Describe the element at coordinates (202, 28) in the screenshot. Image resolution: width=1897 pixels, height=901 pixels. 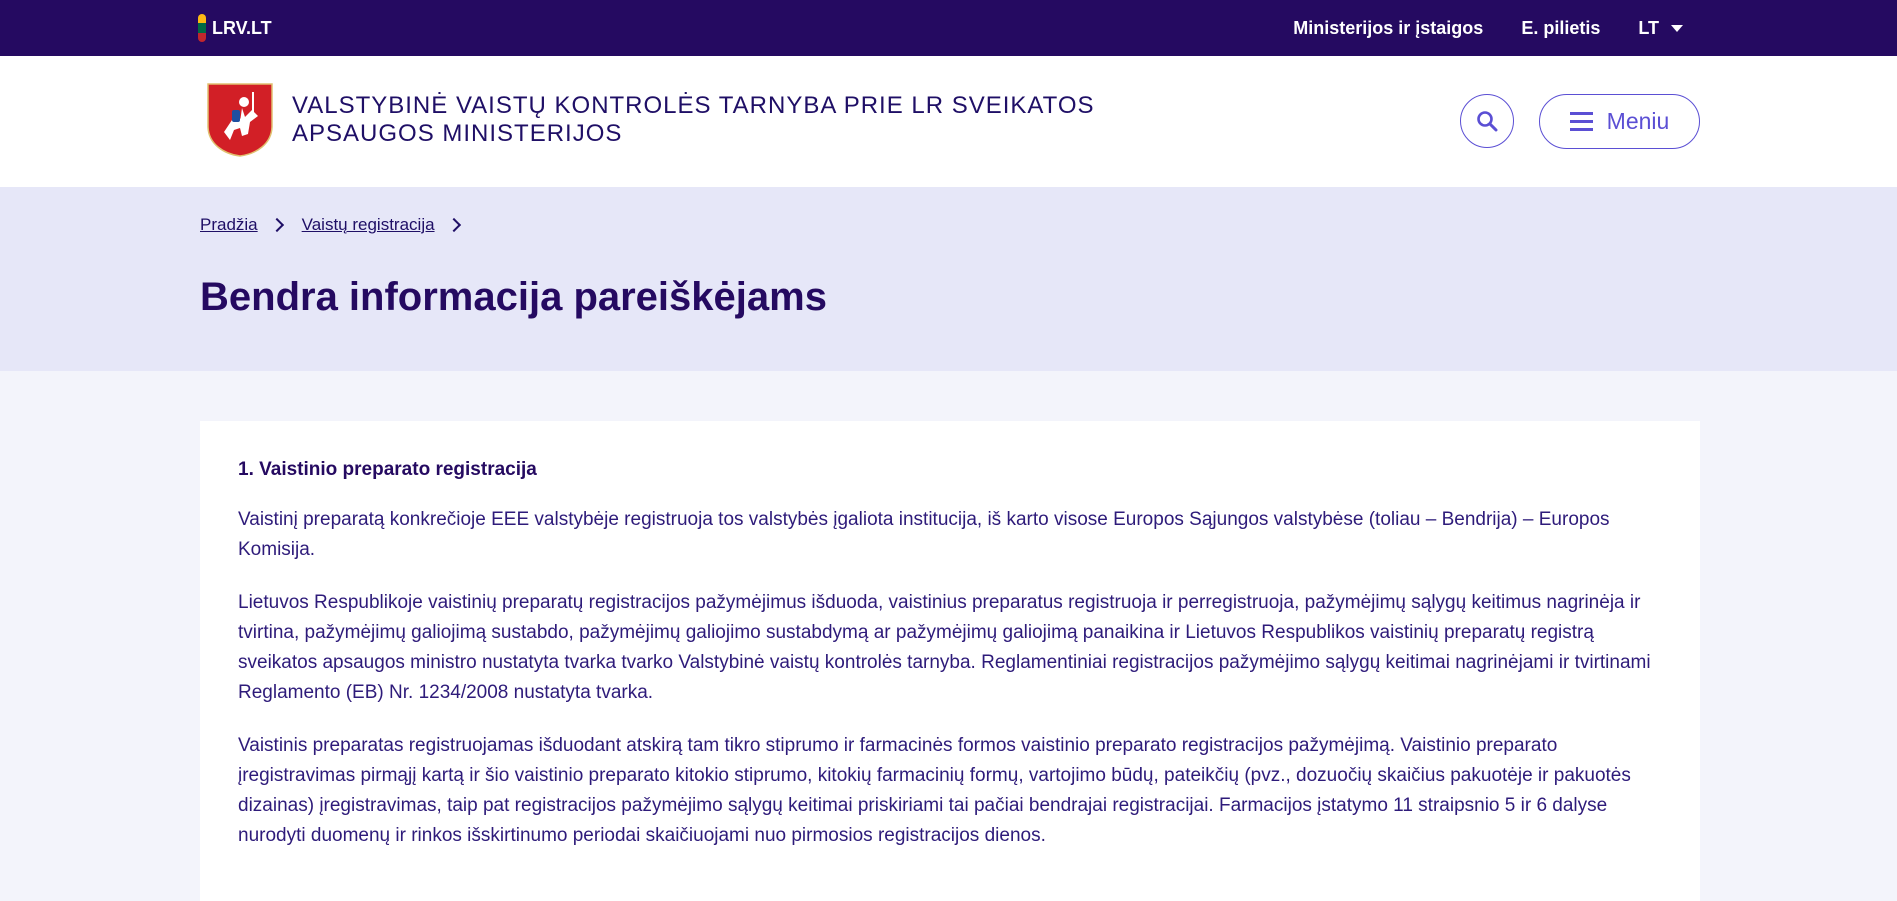
I see `flag-icon` at that location.